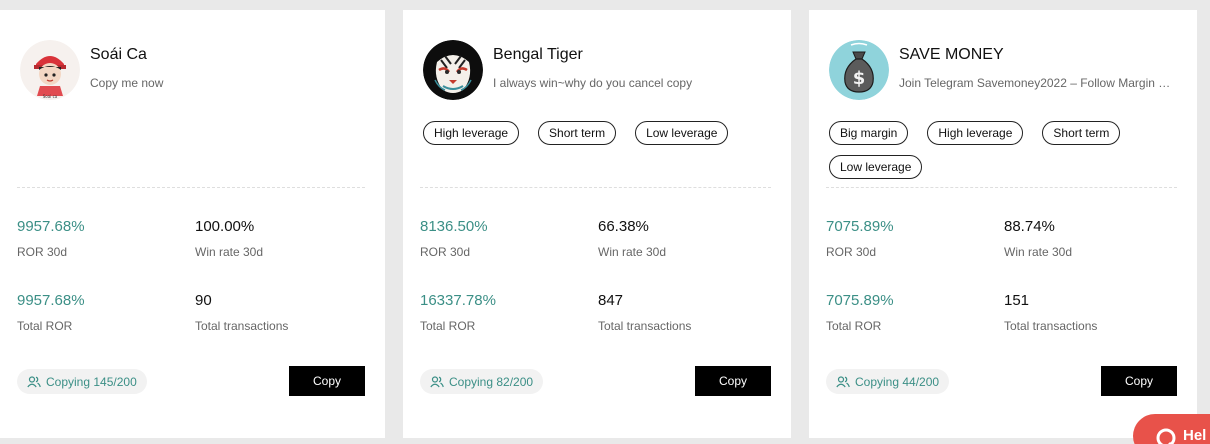  I want to click on tag-big-margin: Big margin, so click(869, 133).